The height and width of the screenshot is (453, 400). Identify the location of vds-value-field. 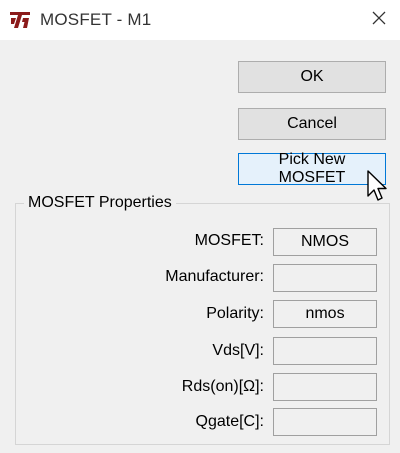
(325, 351).